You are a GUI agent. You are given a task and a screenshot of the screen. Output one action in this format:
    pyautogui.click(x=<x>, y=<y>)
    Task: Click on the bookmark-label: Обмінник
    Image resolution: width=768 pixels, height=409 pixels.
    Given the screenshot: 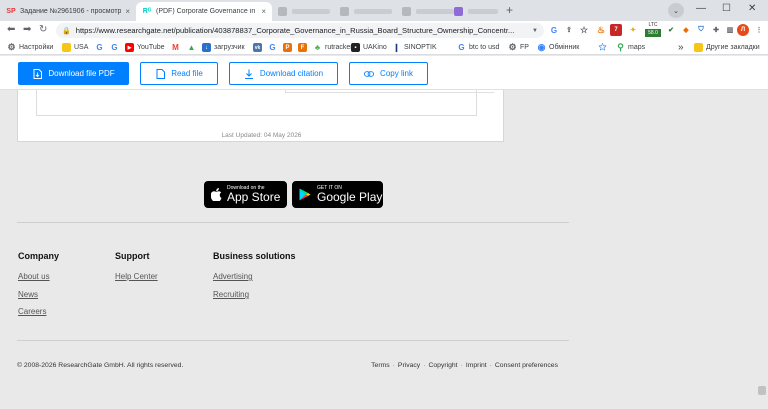 What is the action you would take?
    pyautogui.click(x=564, y=47)
    